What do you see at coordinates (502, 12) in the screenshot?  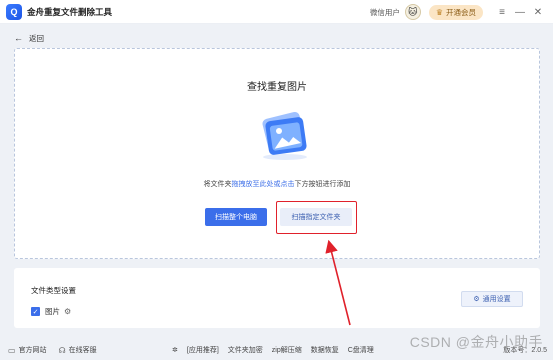 I see `menu-icon: ≡` at bounding box center [502, 12].